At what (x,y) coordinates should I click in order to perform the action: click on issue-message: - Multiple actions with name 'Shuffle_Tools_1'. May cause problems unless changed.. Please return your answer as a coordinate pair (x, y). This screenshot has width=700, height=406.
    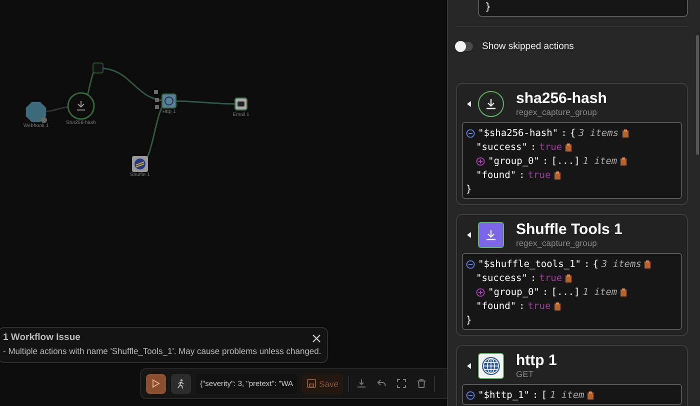
    Looking at the image, I should click on (162, 351).